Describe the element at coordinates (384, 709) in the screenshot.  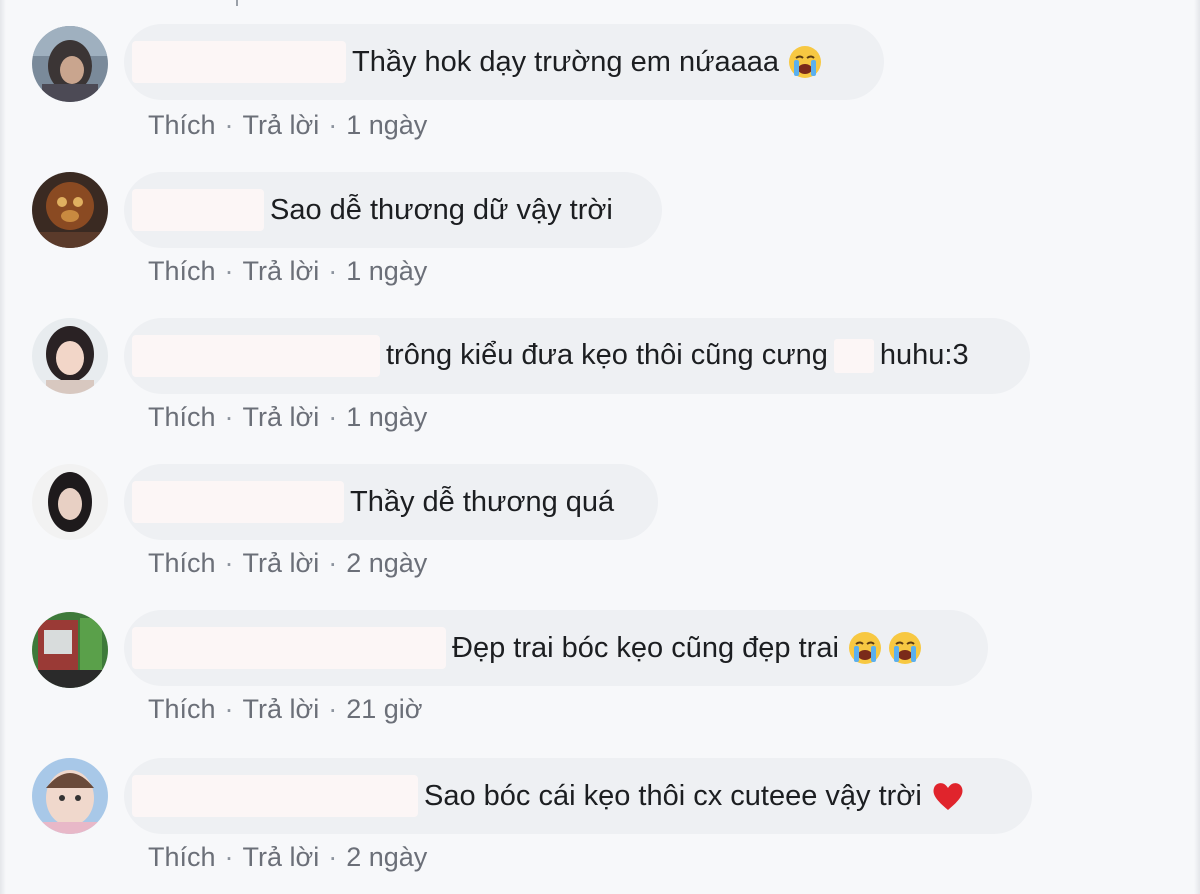
I see `comment-time: 21 giờ` at that location.